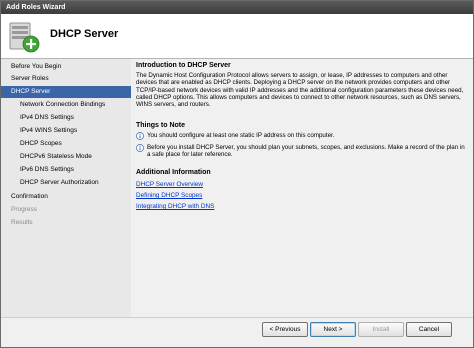 The image size is (474, 348). What do you see at coordinates (66, 105) in the screenshot?
I see `sidebar-item-network-connection-bindings: Network Connection Bindings` at bounding box center [66, 105].